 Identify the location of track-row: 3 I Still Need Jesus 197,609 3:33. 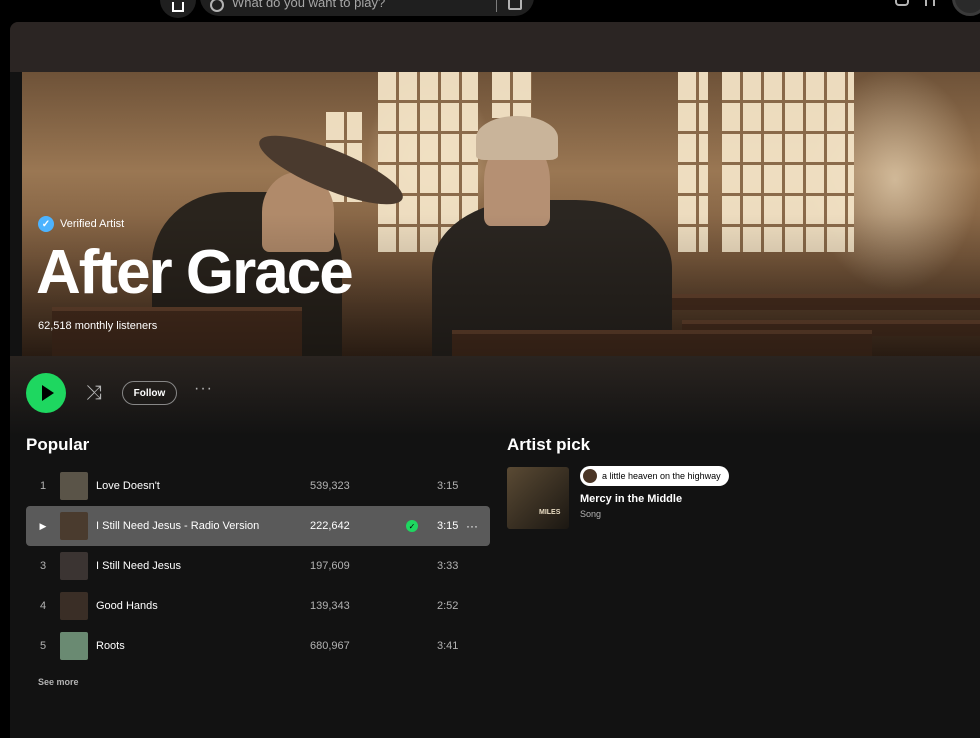
(258, 566).